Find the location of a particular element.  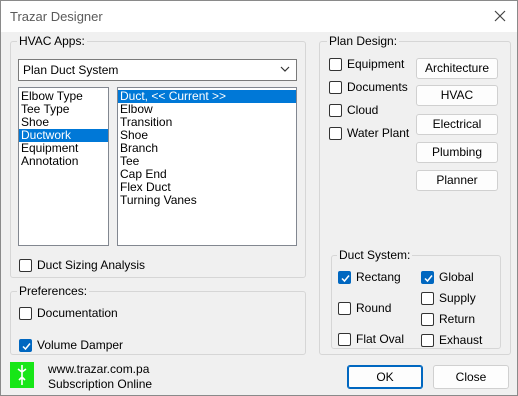

button-label: Electrical is located at coordinates (457, 124).